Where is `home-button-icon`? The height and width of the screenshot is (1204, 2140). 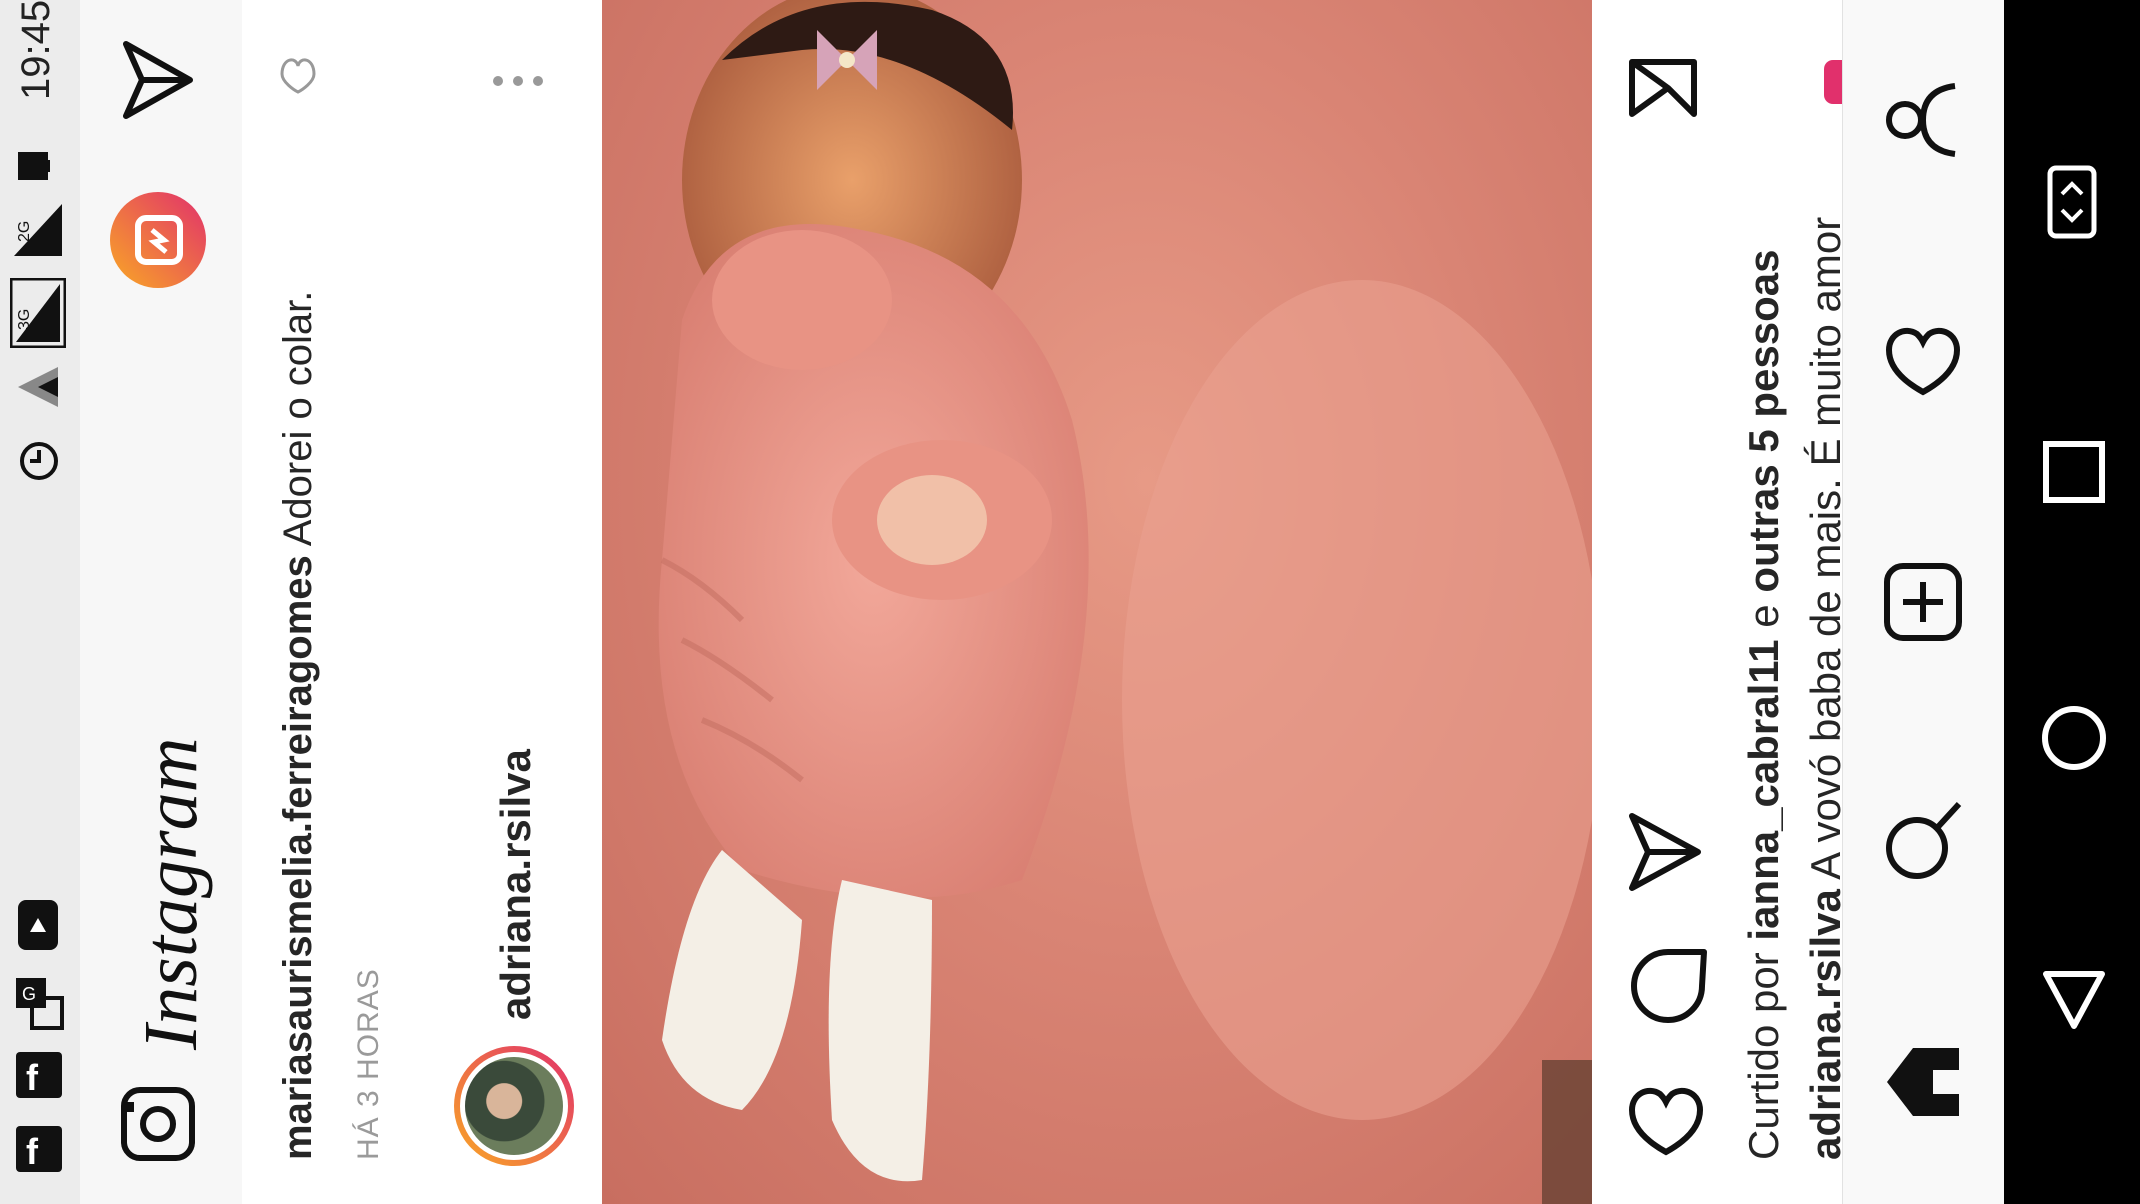 home-button-icon is located at coordinates (2074, 738).